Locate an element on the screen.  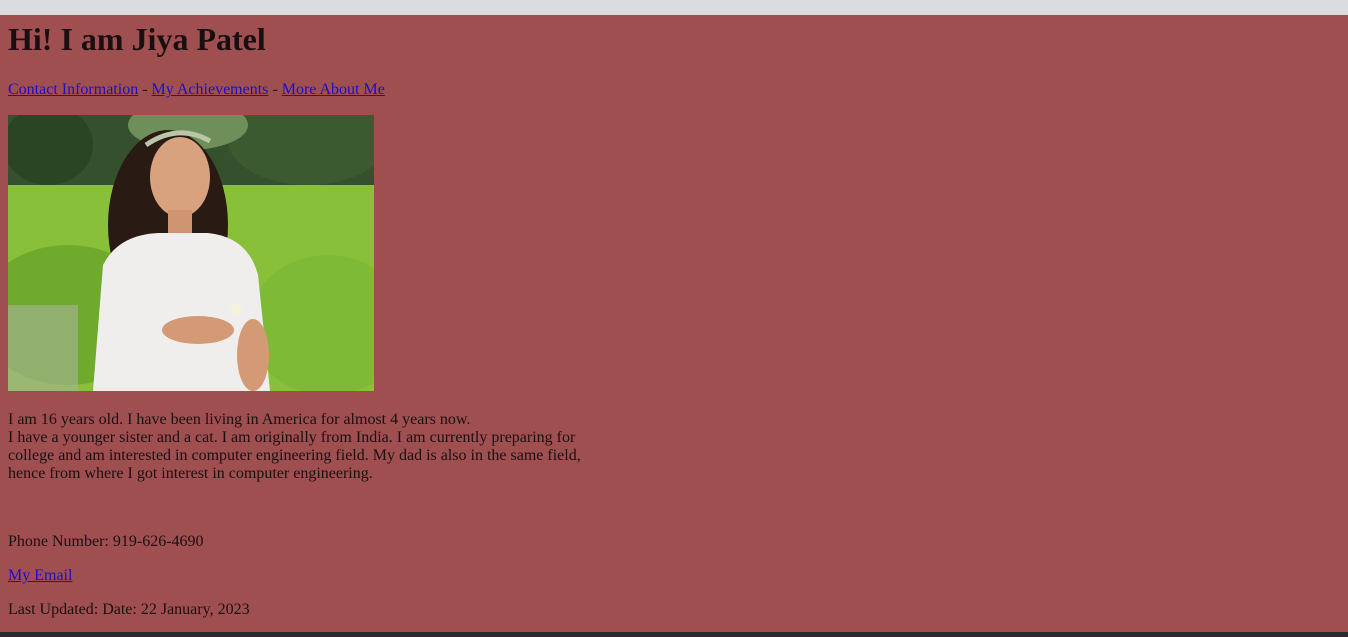
browser-top-strip is located at coordinates (674, 7).